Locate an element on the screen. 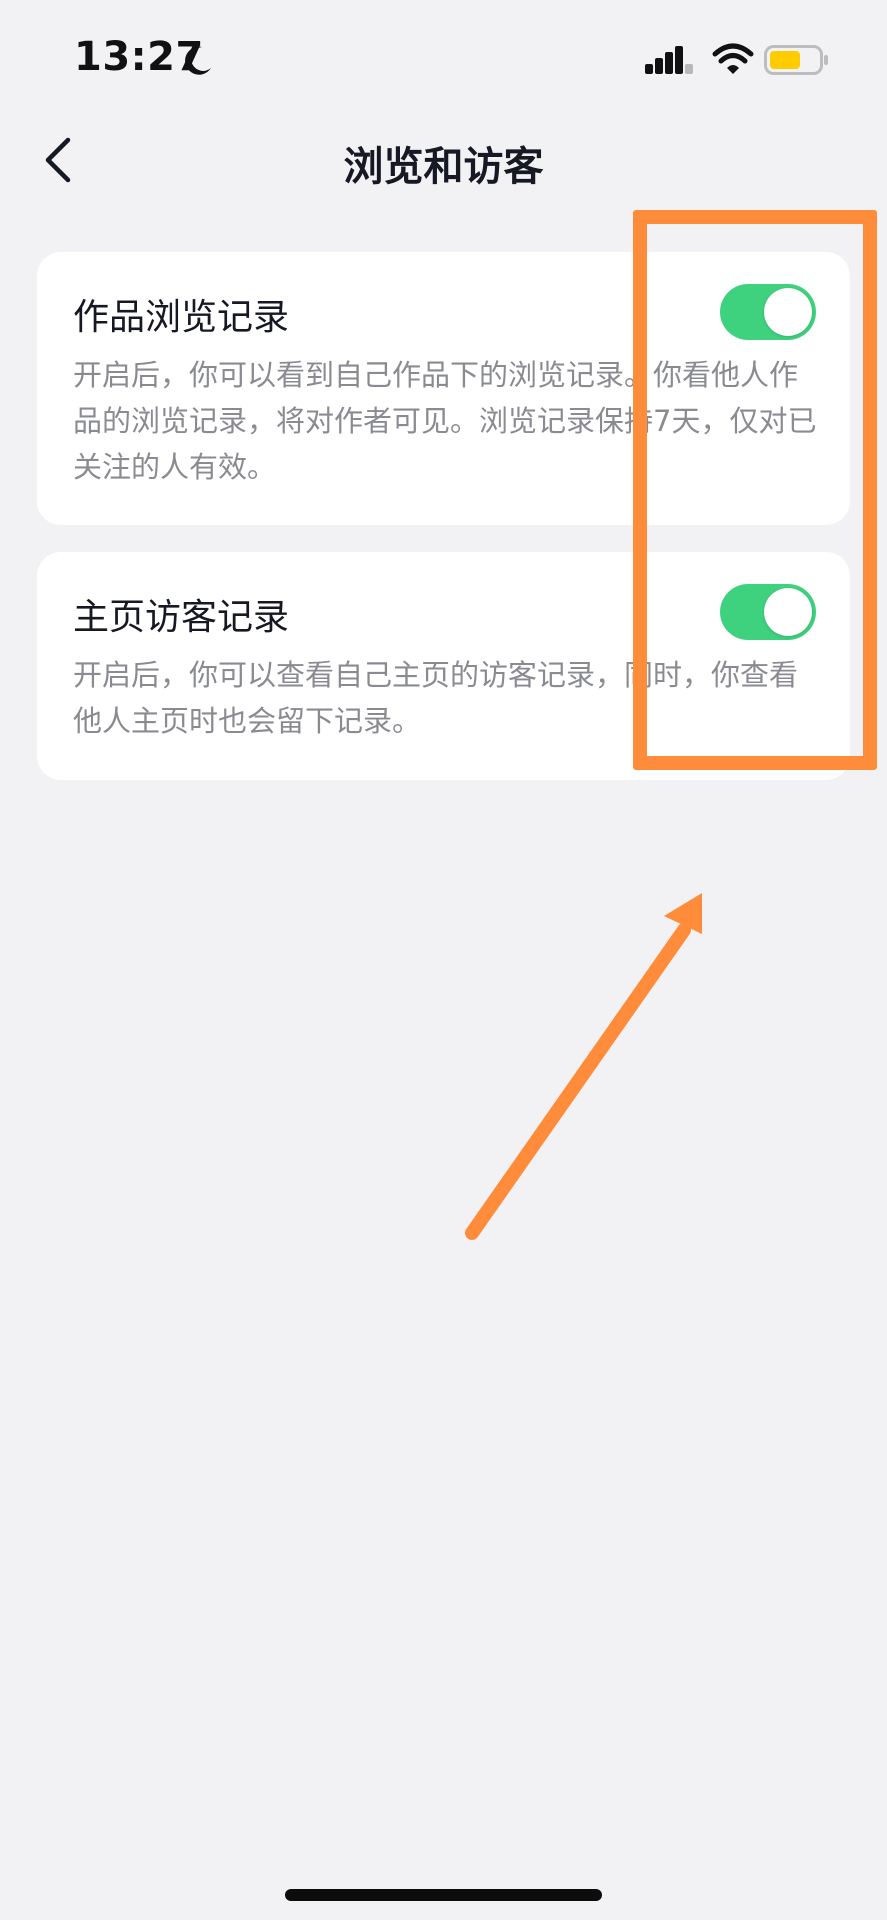  signal-icon is located at coordinates (669, 60).